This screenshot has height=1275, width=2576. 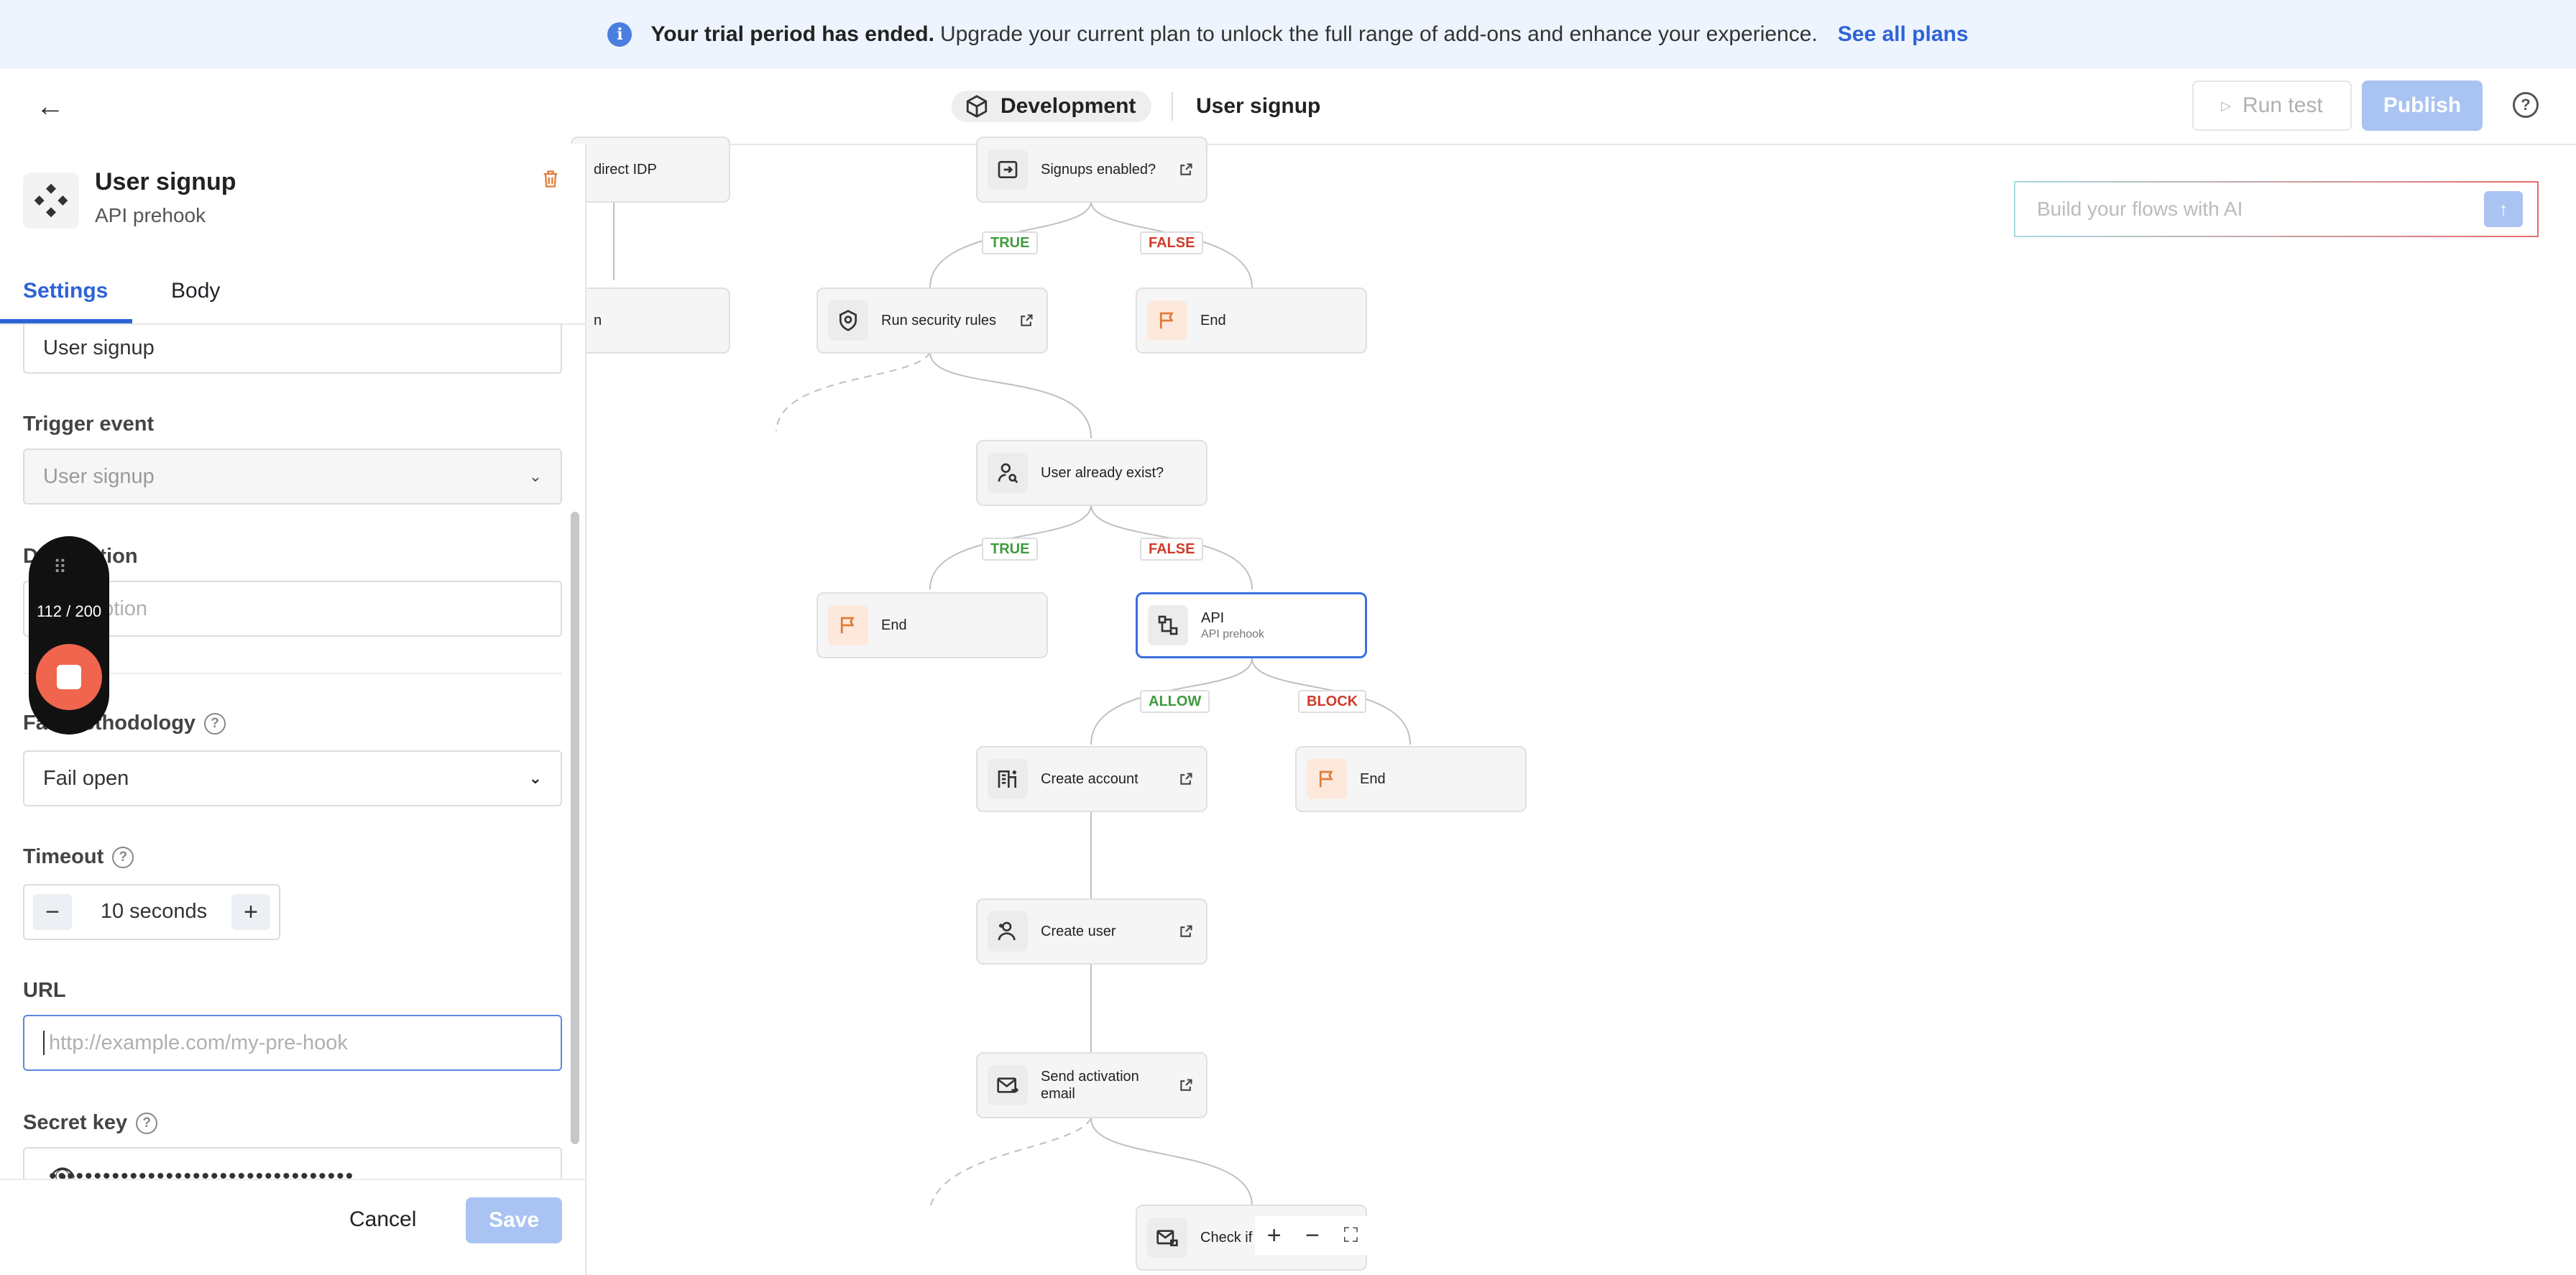 What do you see at coordinates (514, 1220) in the screenshot?
I see `save-button: Save` at bounding box center [514, 1220].